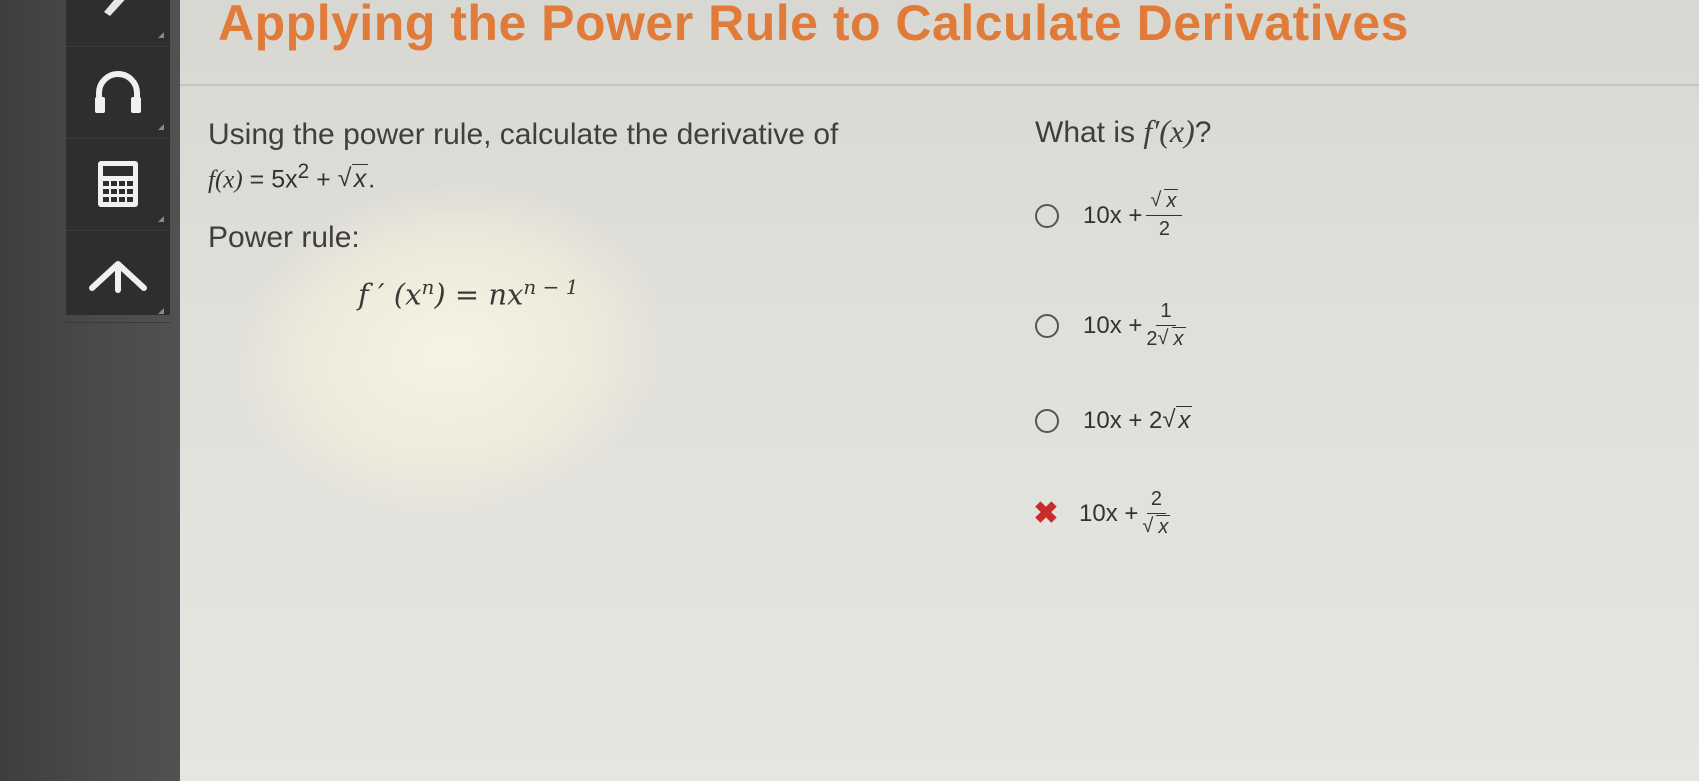  I want to click on up-arrow-icon, so click(118, 276).